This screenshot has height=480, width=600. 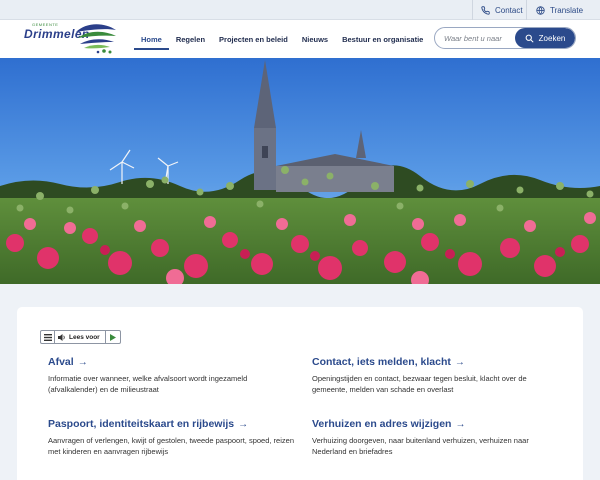 I want to click on globe-icon, so click(x=540, y=10).